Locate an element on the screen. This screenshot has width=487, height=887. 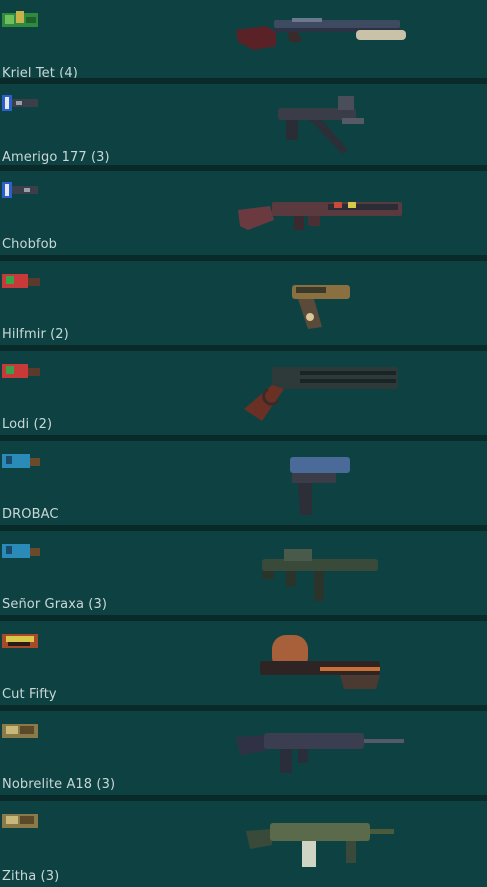
weapon-row: Hilfmir (2) is located at coordinates (243, 303).